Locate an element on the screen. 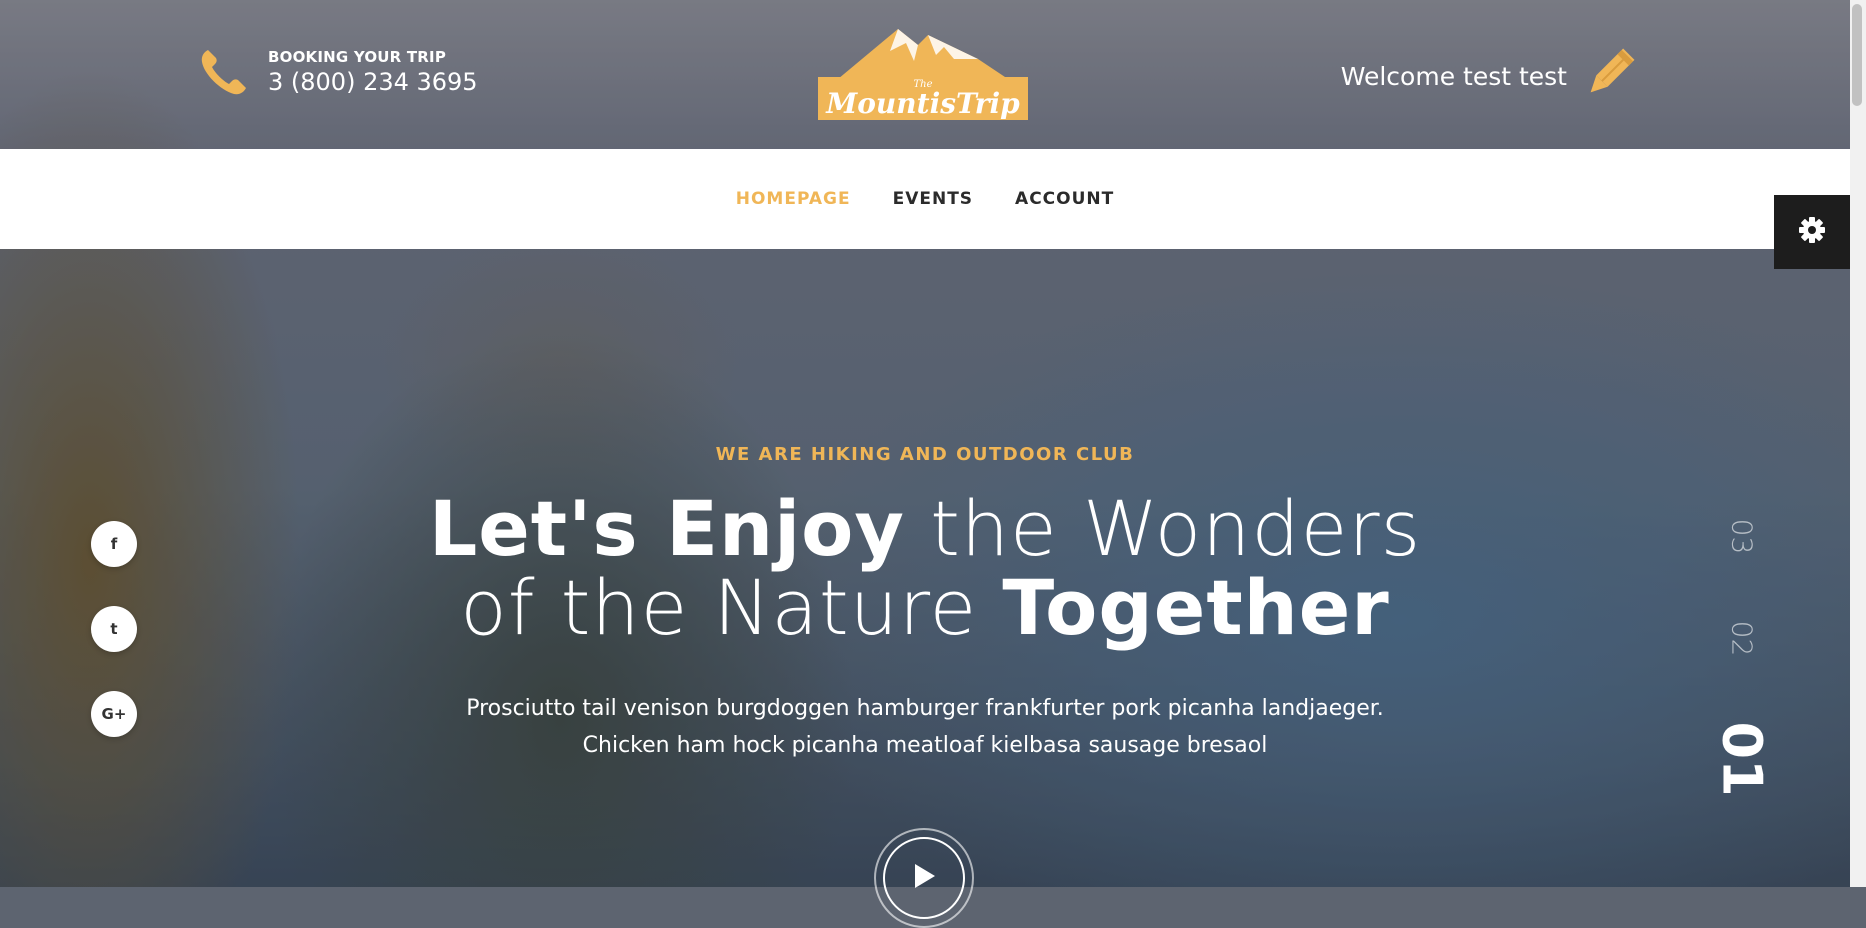 The height and width of the screenshot is (928, 1866). gear-icon is located at coordinates (1812, 232).